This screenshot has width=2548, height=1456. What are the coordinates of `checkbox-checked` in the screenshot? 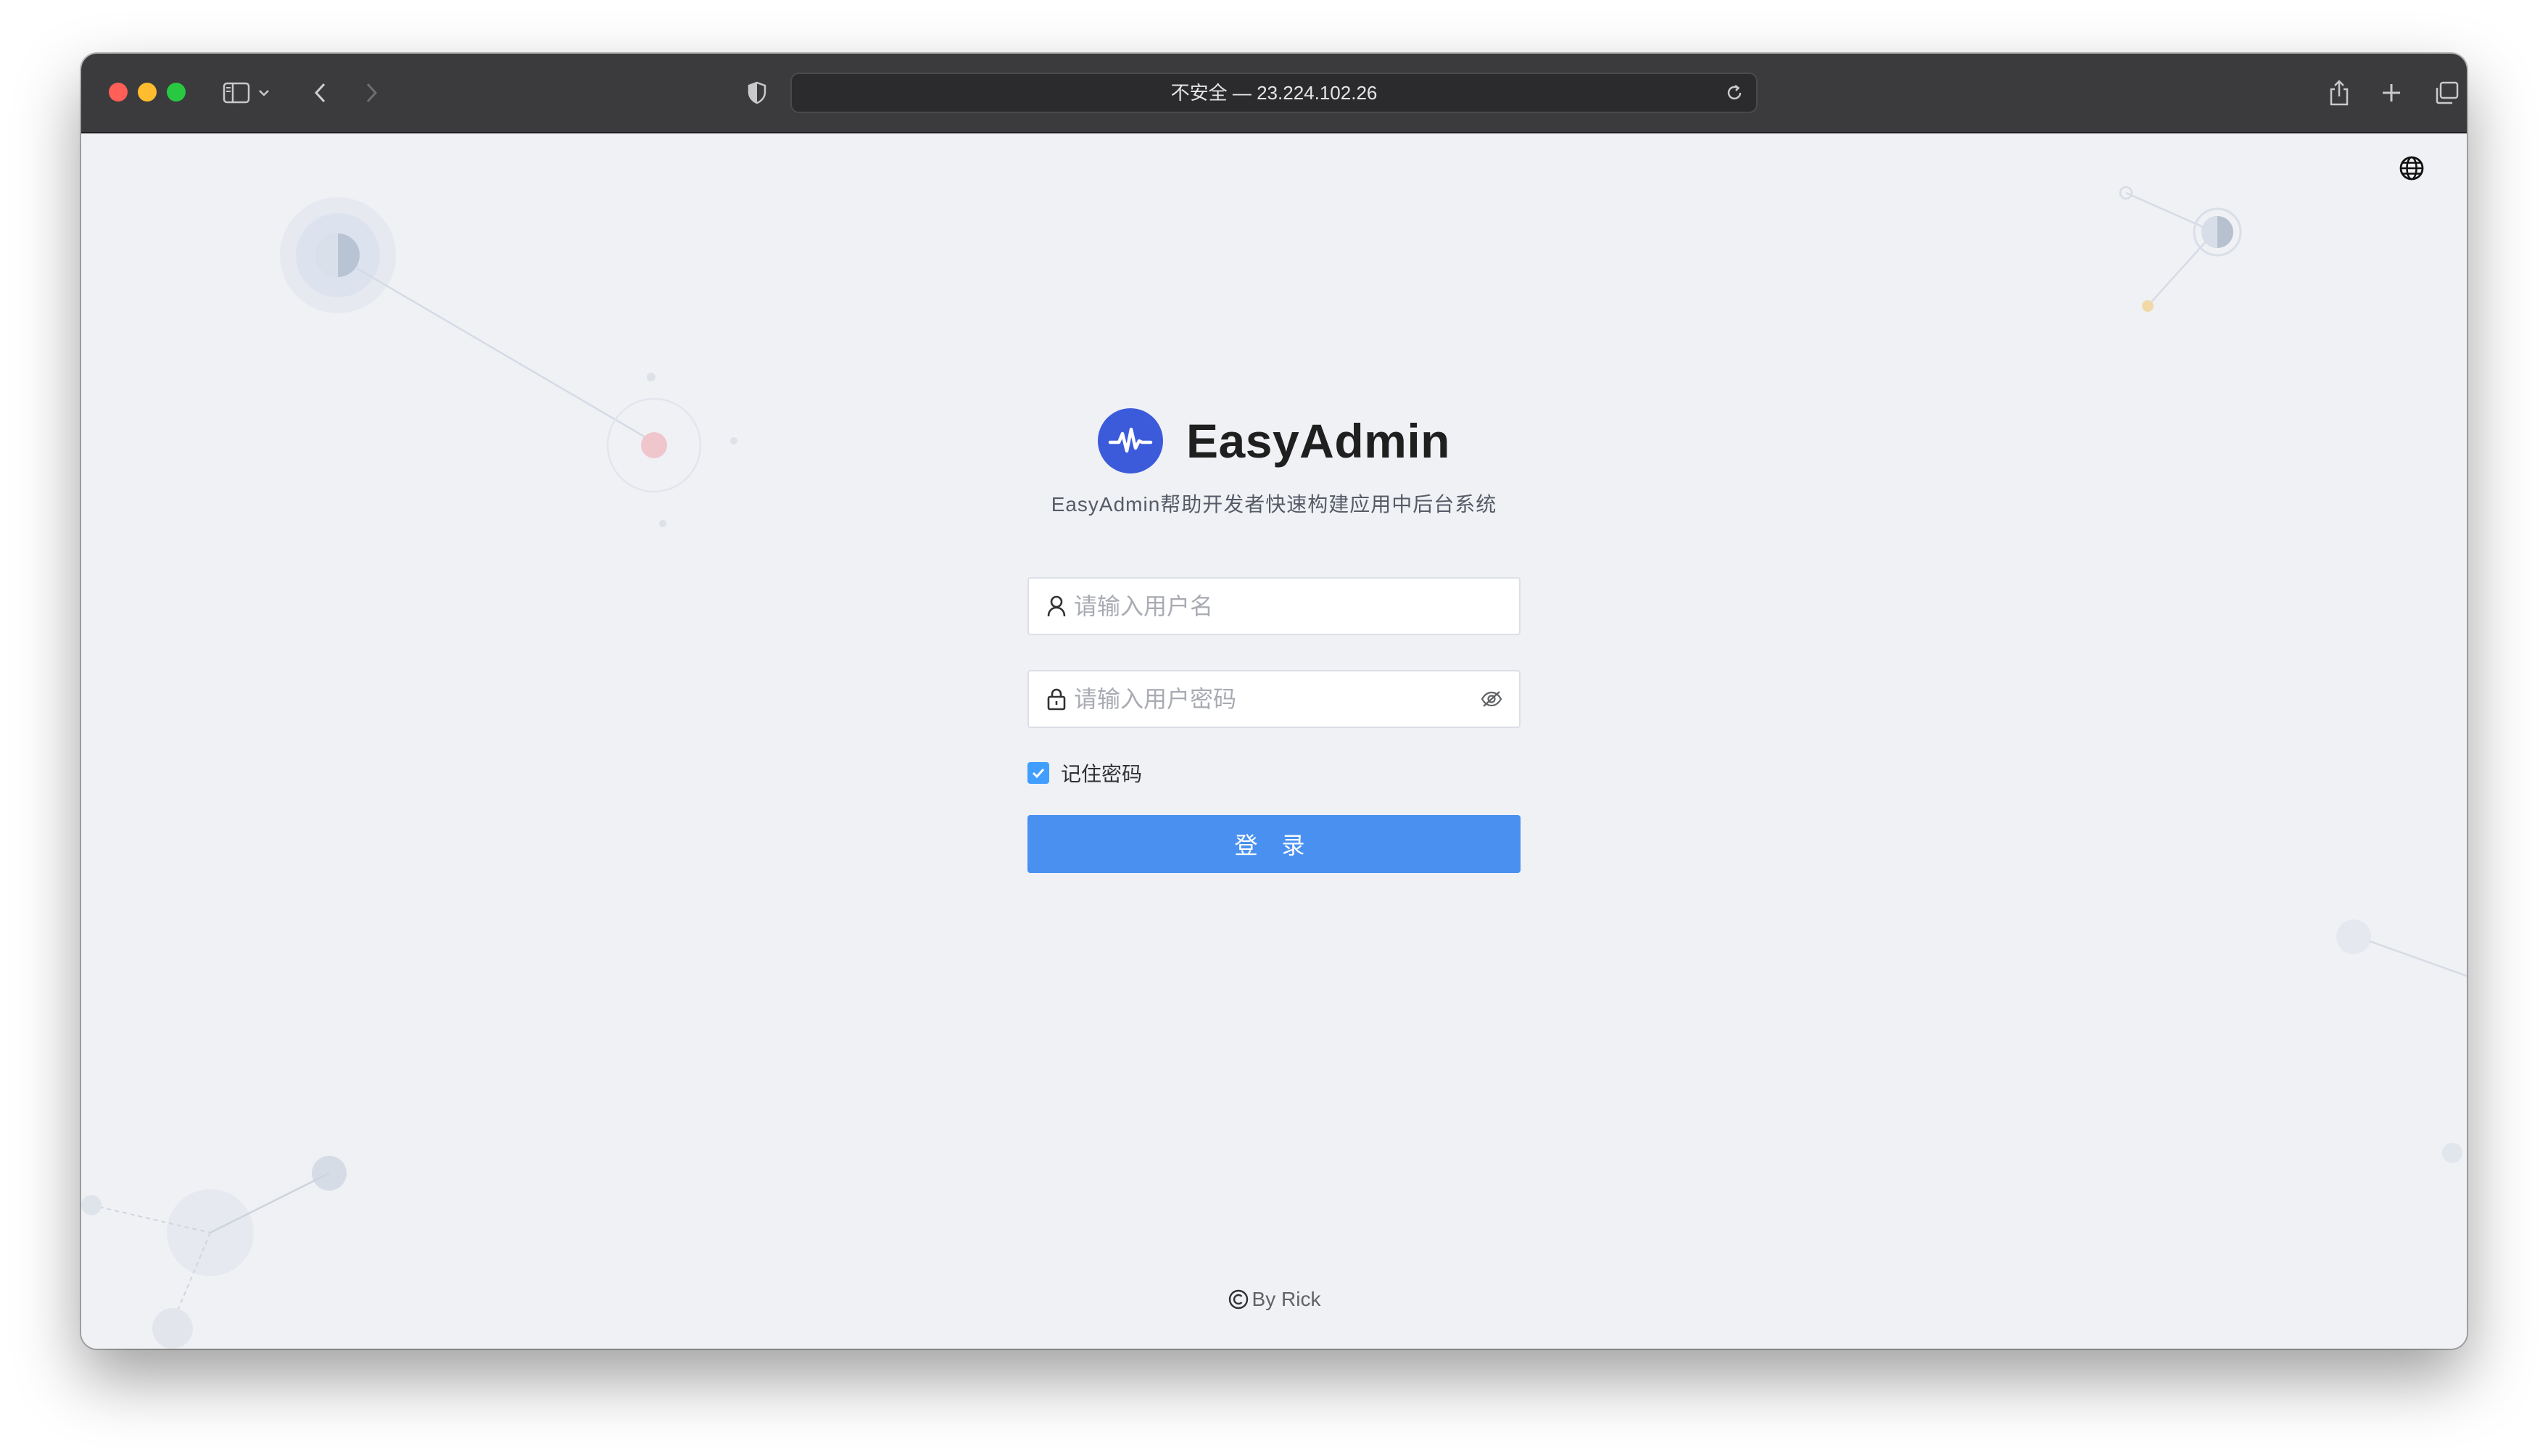 It's located at (1038, 773).